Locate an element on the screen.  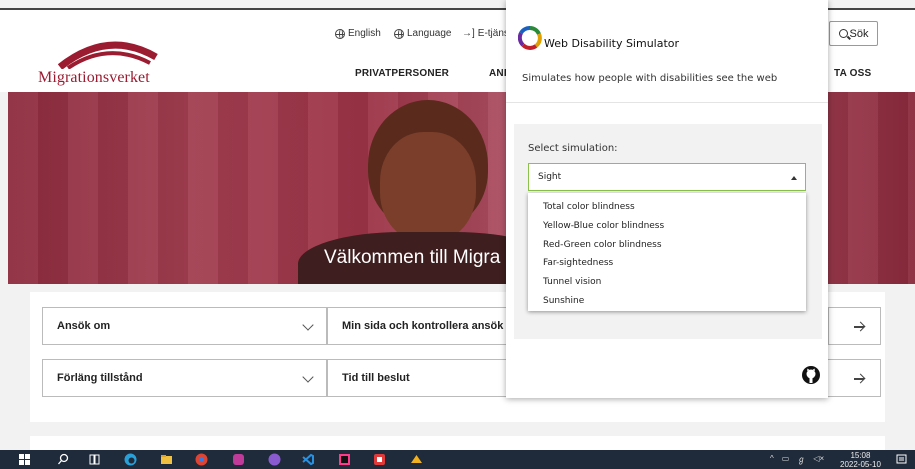
windows-taskbar: ^ ▭ ℊ ◁× 15:08 2022-05-10 is located at coordinates (457, 459).